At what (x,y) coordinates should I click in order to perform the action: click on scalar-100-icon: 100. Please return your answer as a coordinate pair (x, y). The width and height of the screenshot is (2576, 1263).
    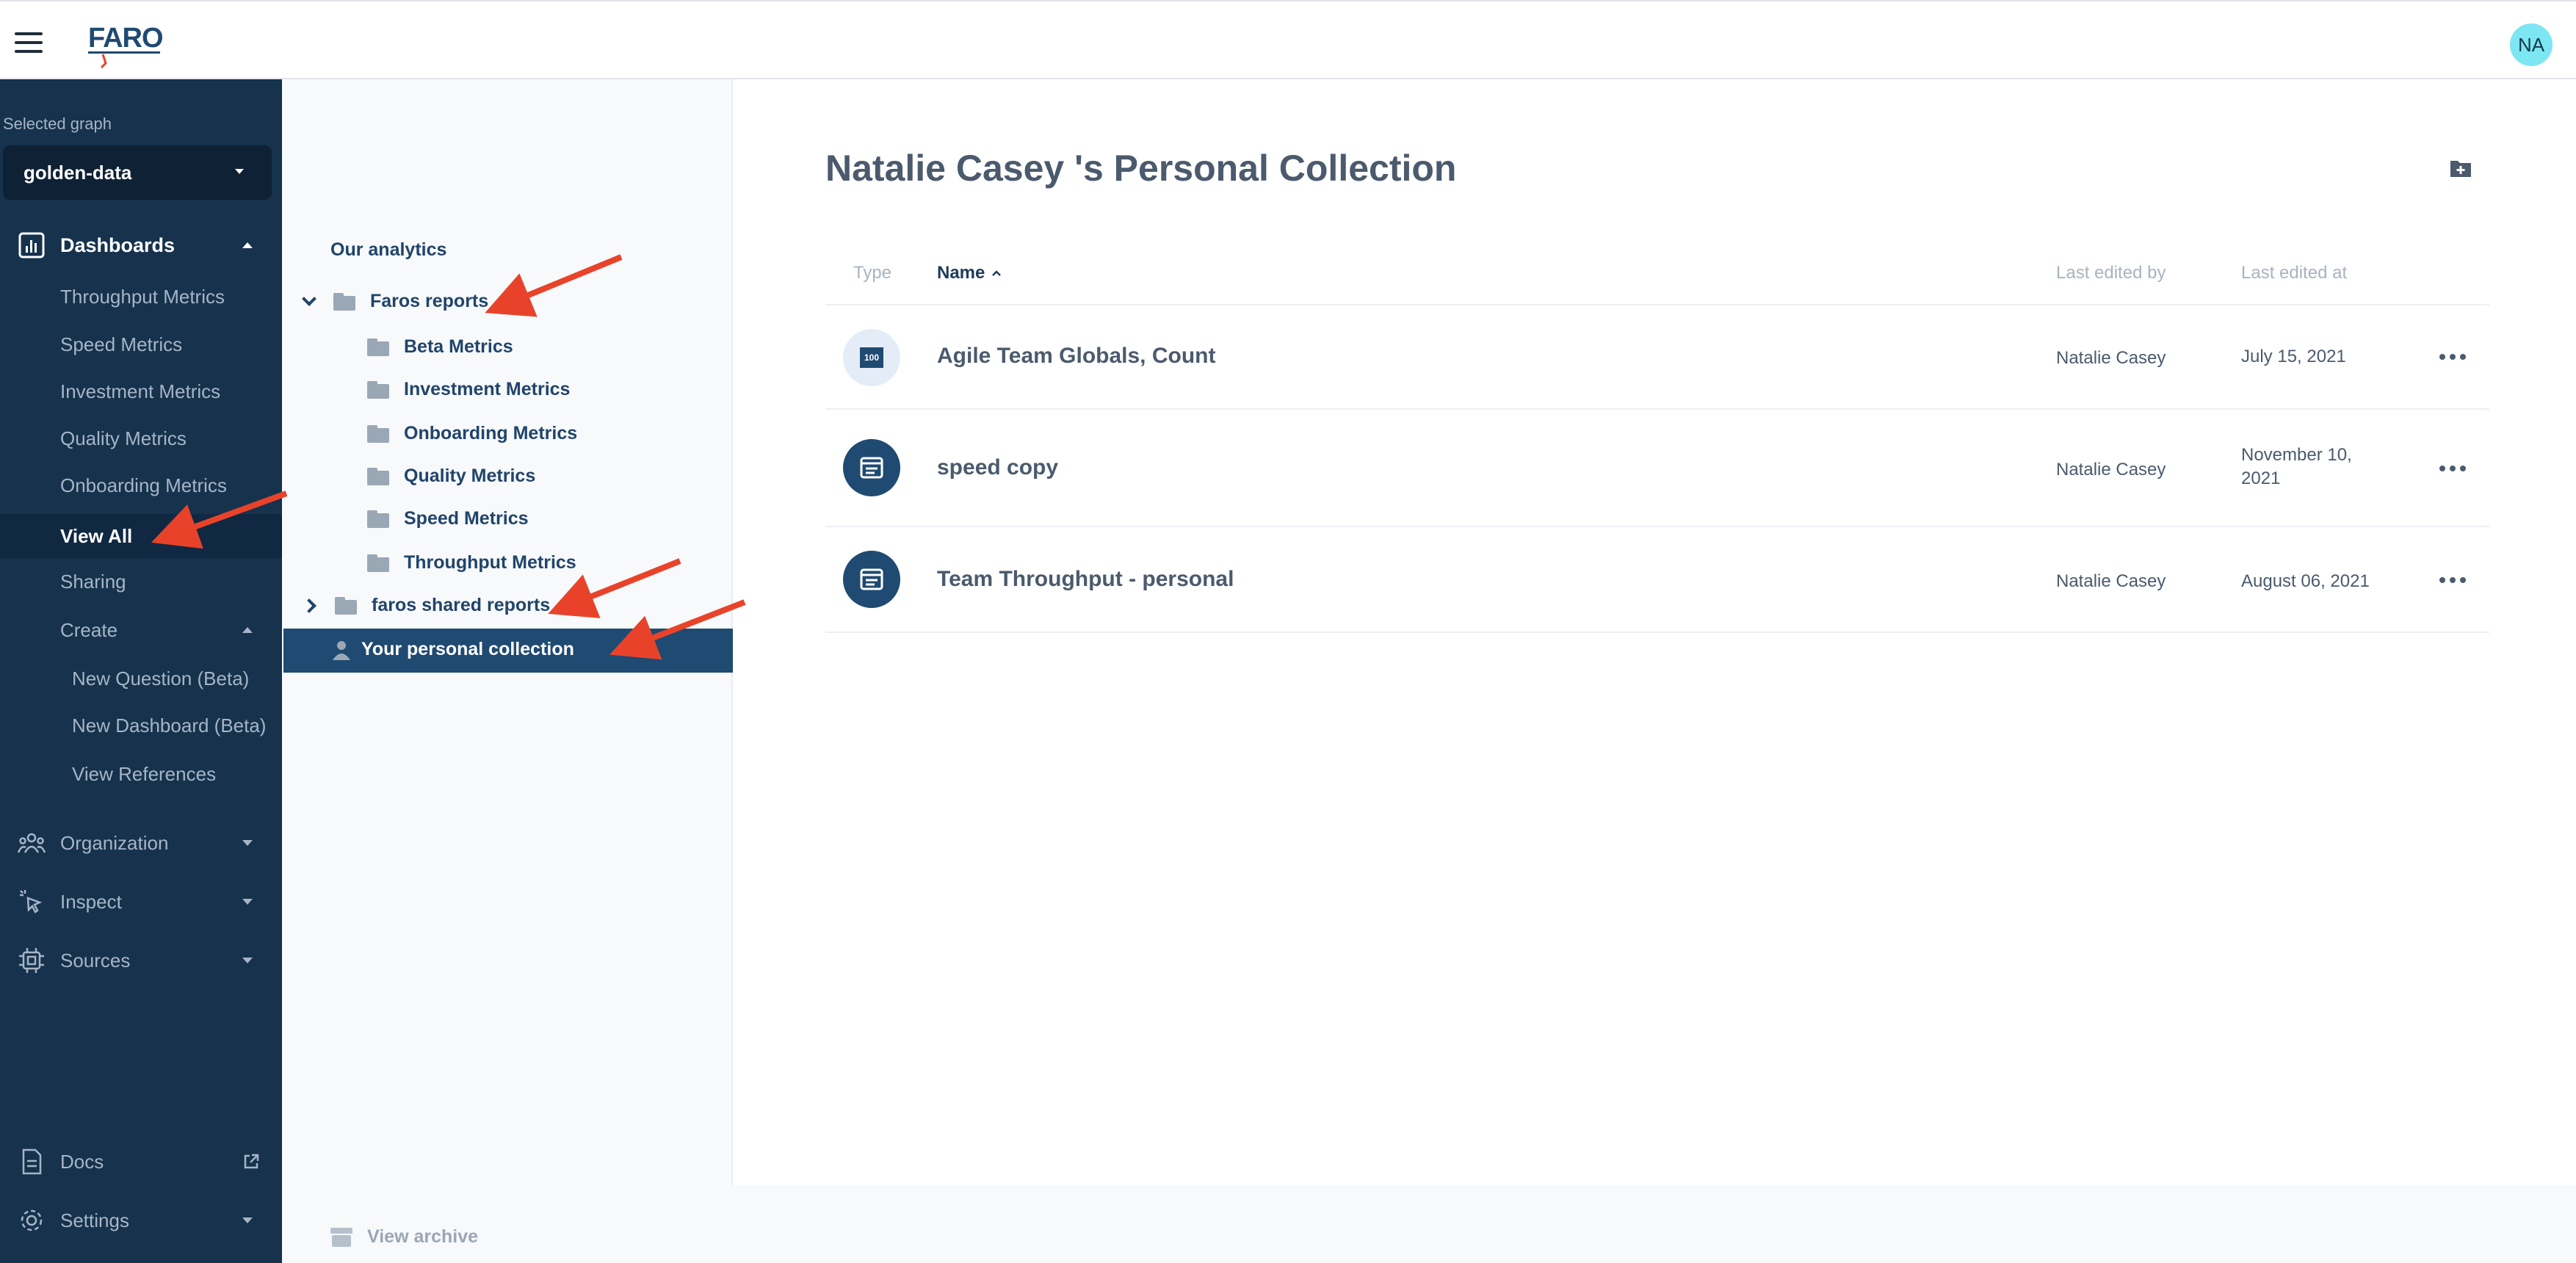
    Looking at the image, I should click on (871, 357).